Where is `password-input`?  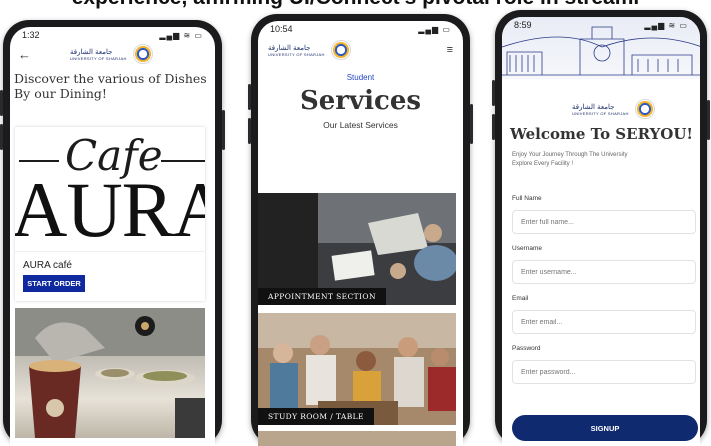 password-input is located at coordinates (604, 372).